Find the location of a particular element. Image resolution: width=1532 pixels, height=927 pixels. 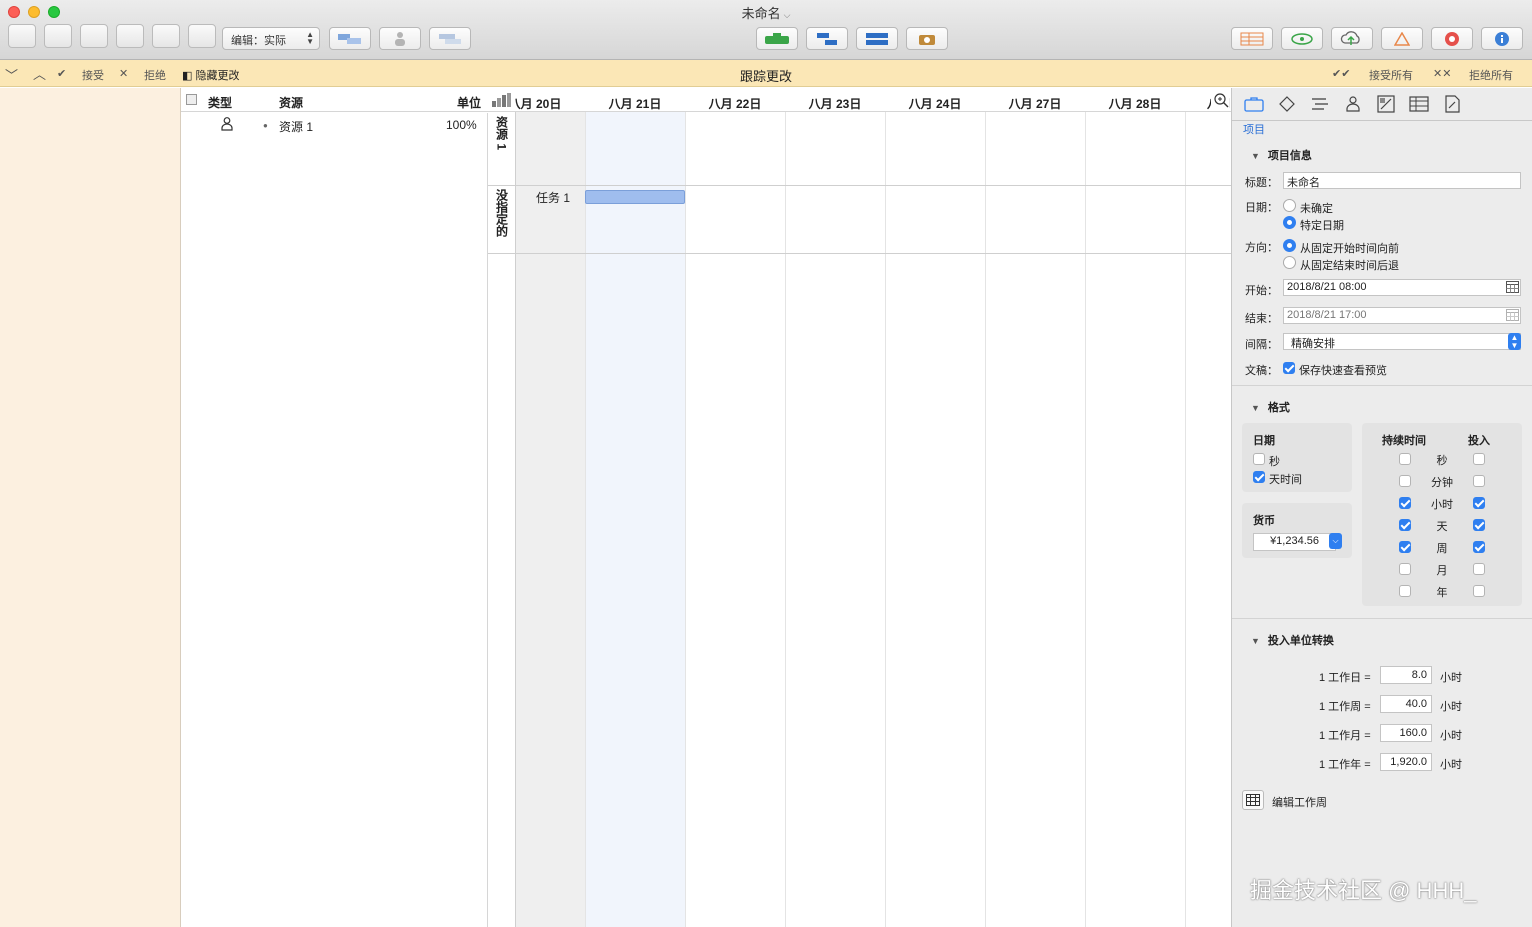

quicklook-label: 保存快速查看预览 is located at coordinates (1343, 371).